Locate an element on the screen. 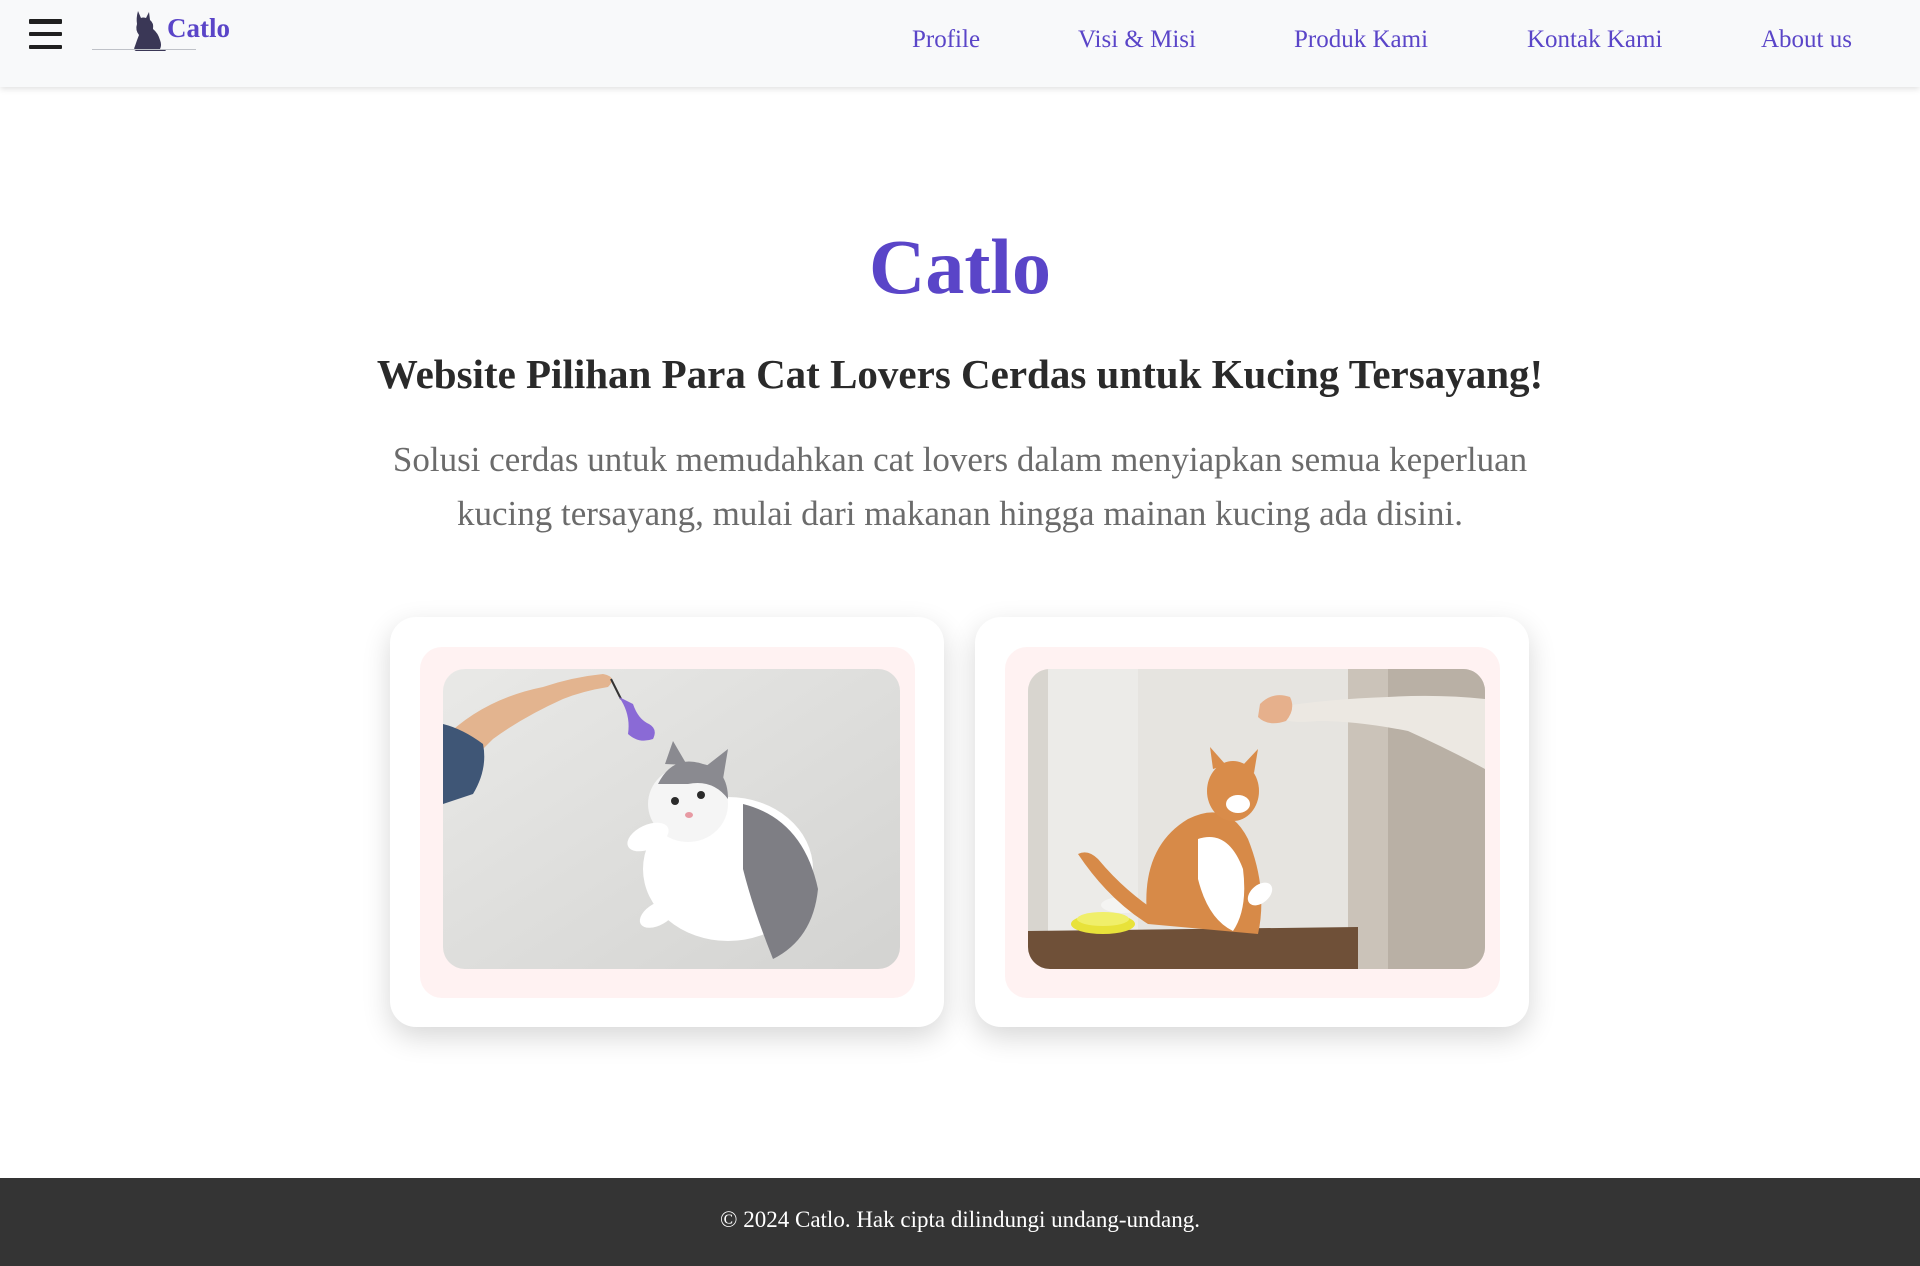  cat-playing-feather-image is located at coordinates (671, 819).